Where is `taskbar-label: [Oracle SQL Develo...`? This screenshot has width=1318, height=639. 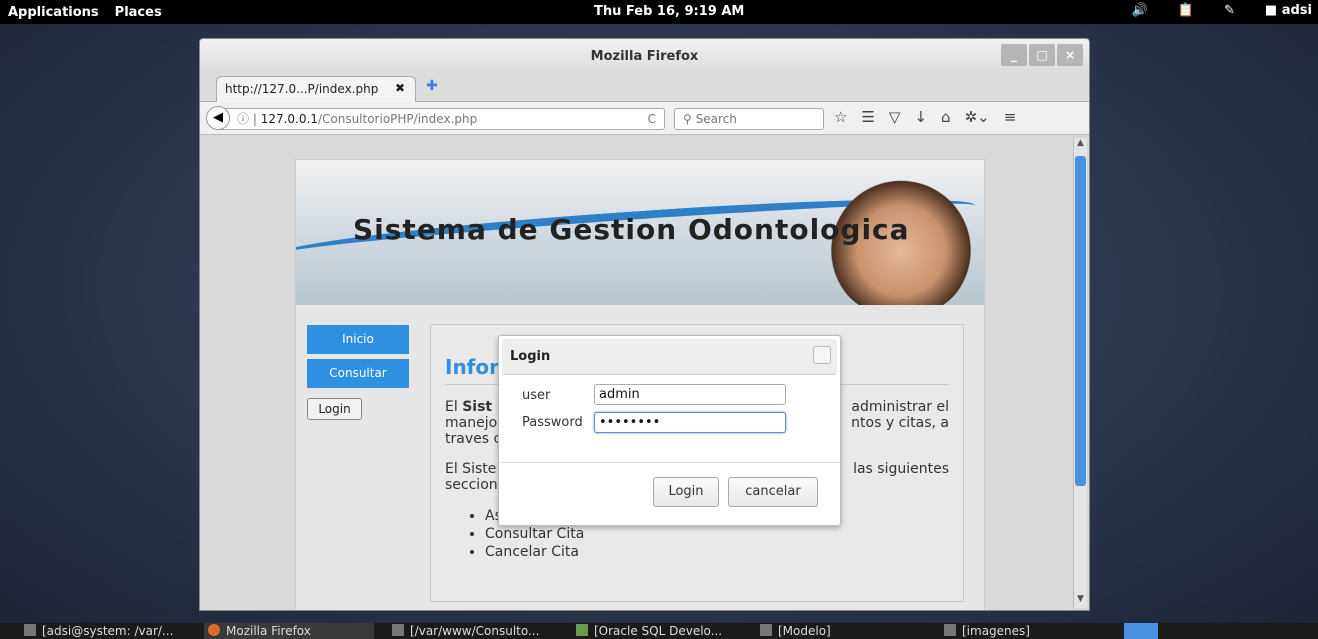 taskbar-label: [Oracle SQL Develo... is located at coordinates (658, 631).